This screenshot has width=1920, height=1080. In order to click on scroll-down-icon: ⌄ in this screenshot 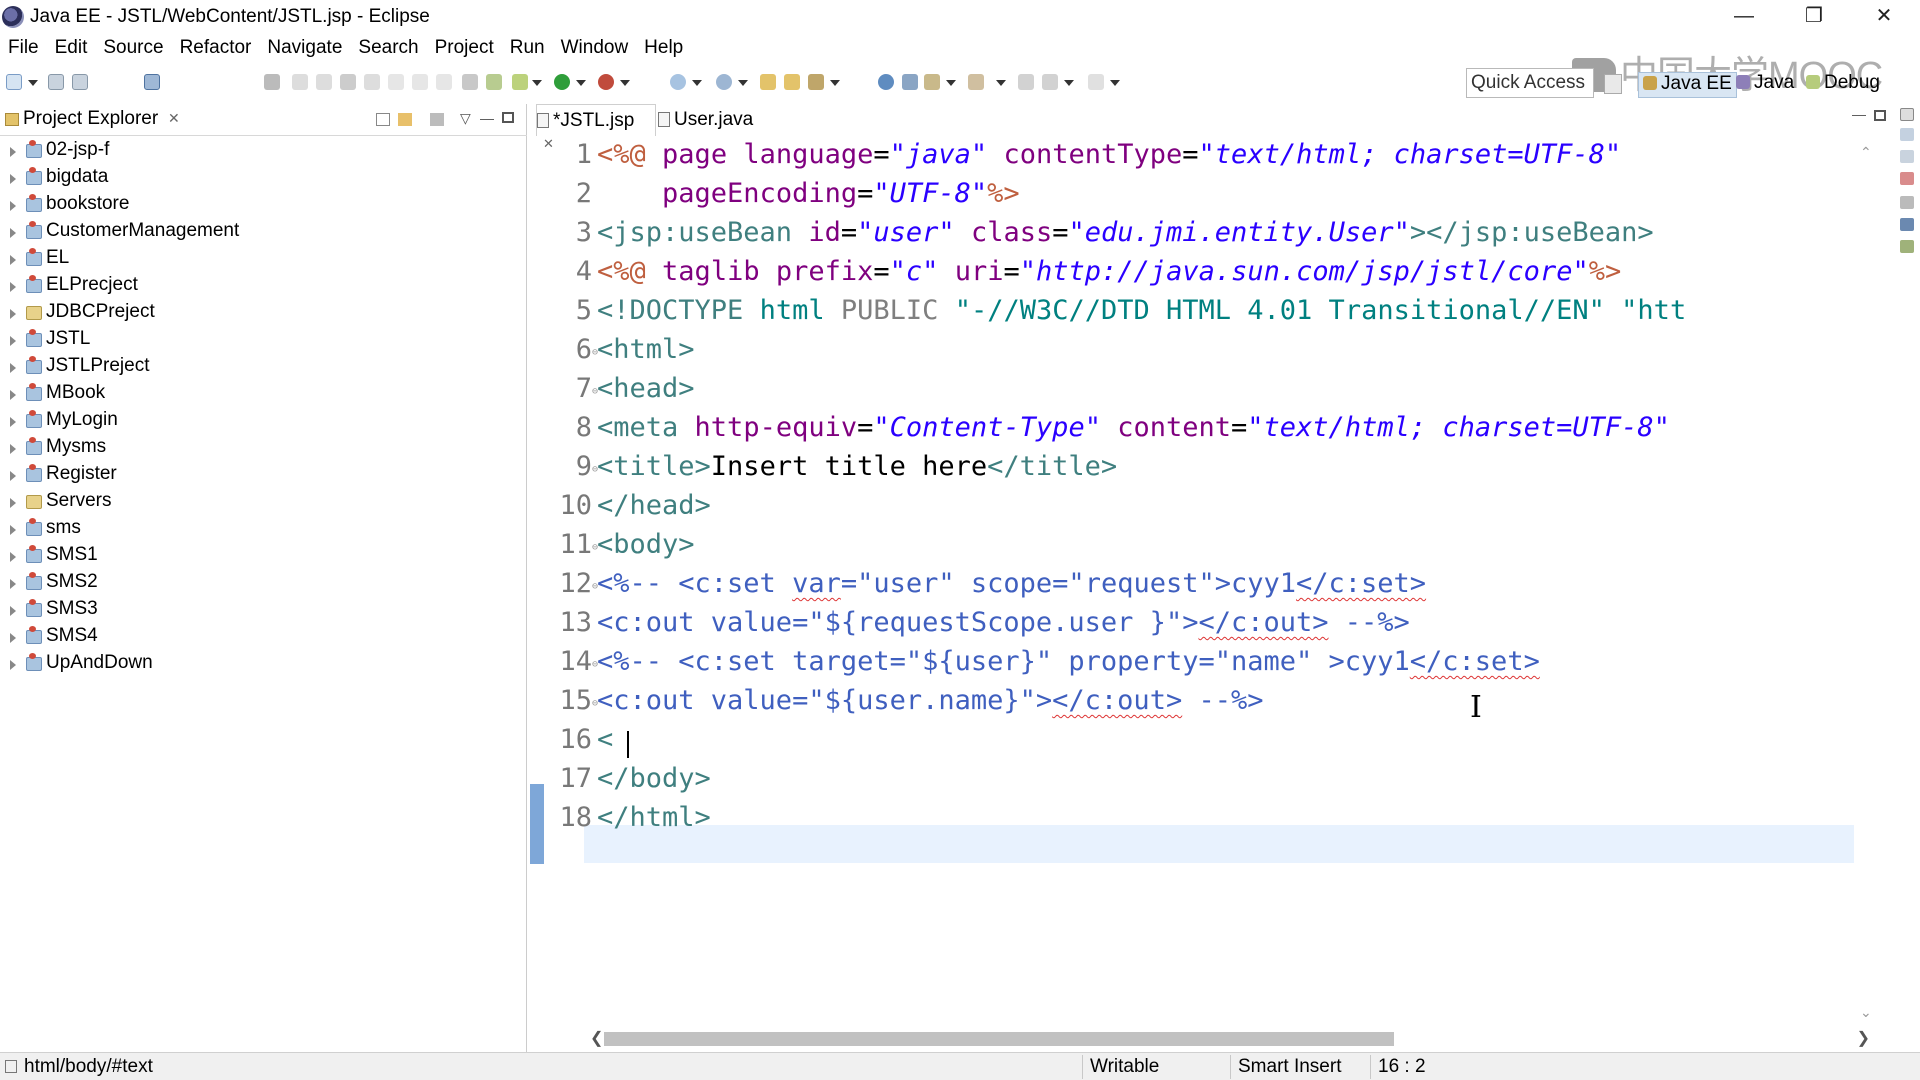, I will do `click(1866, 1012)`.